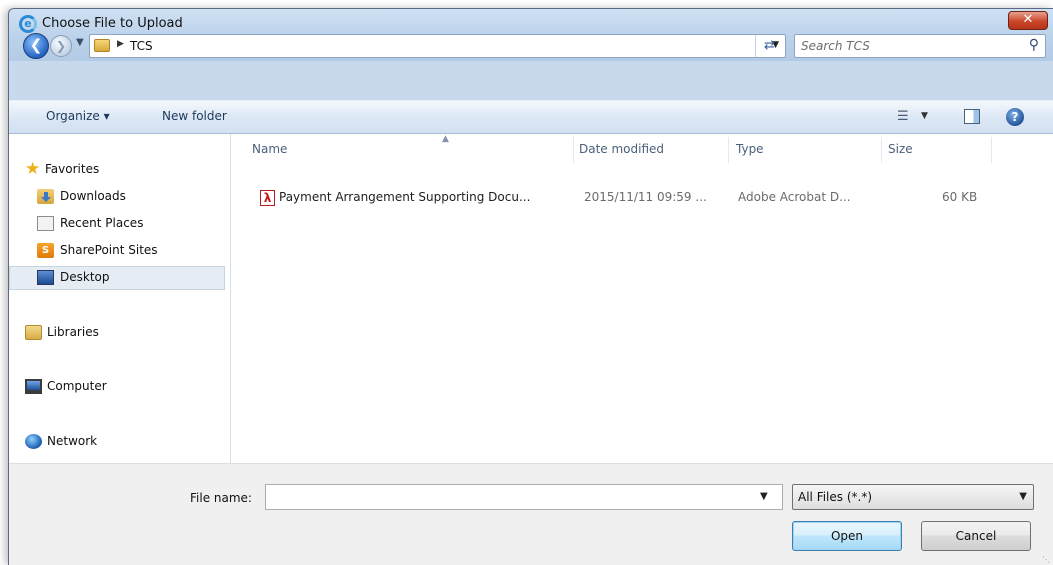 This screenshot has height=565, width=1053. I want to click on search-icon: ⚲, so click(1034, 45).